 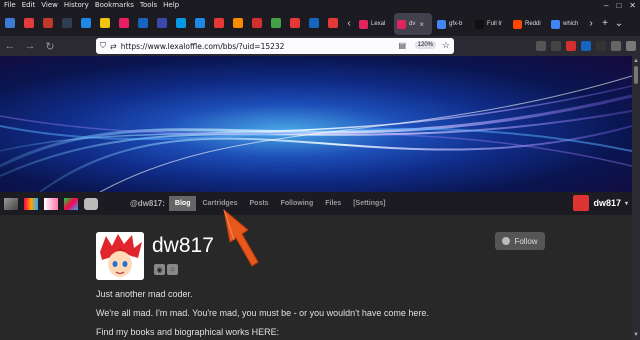 What do you see at coordinates (113, 46) in the screenshot?
I see `lock-icon: ⇄` at bounding box center [113, 46].